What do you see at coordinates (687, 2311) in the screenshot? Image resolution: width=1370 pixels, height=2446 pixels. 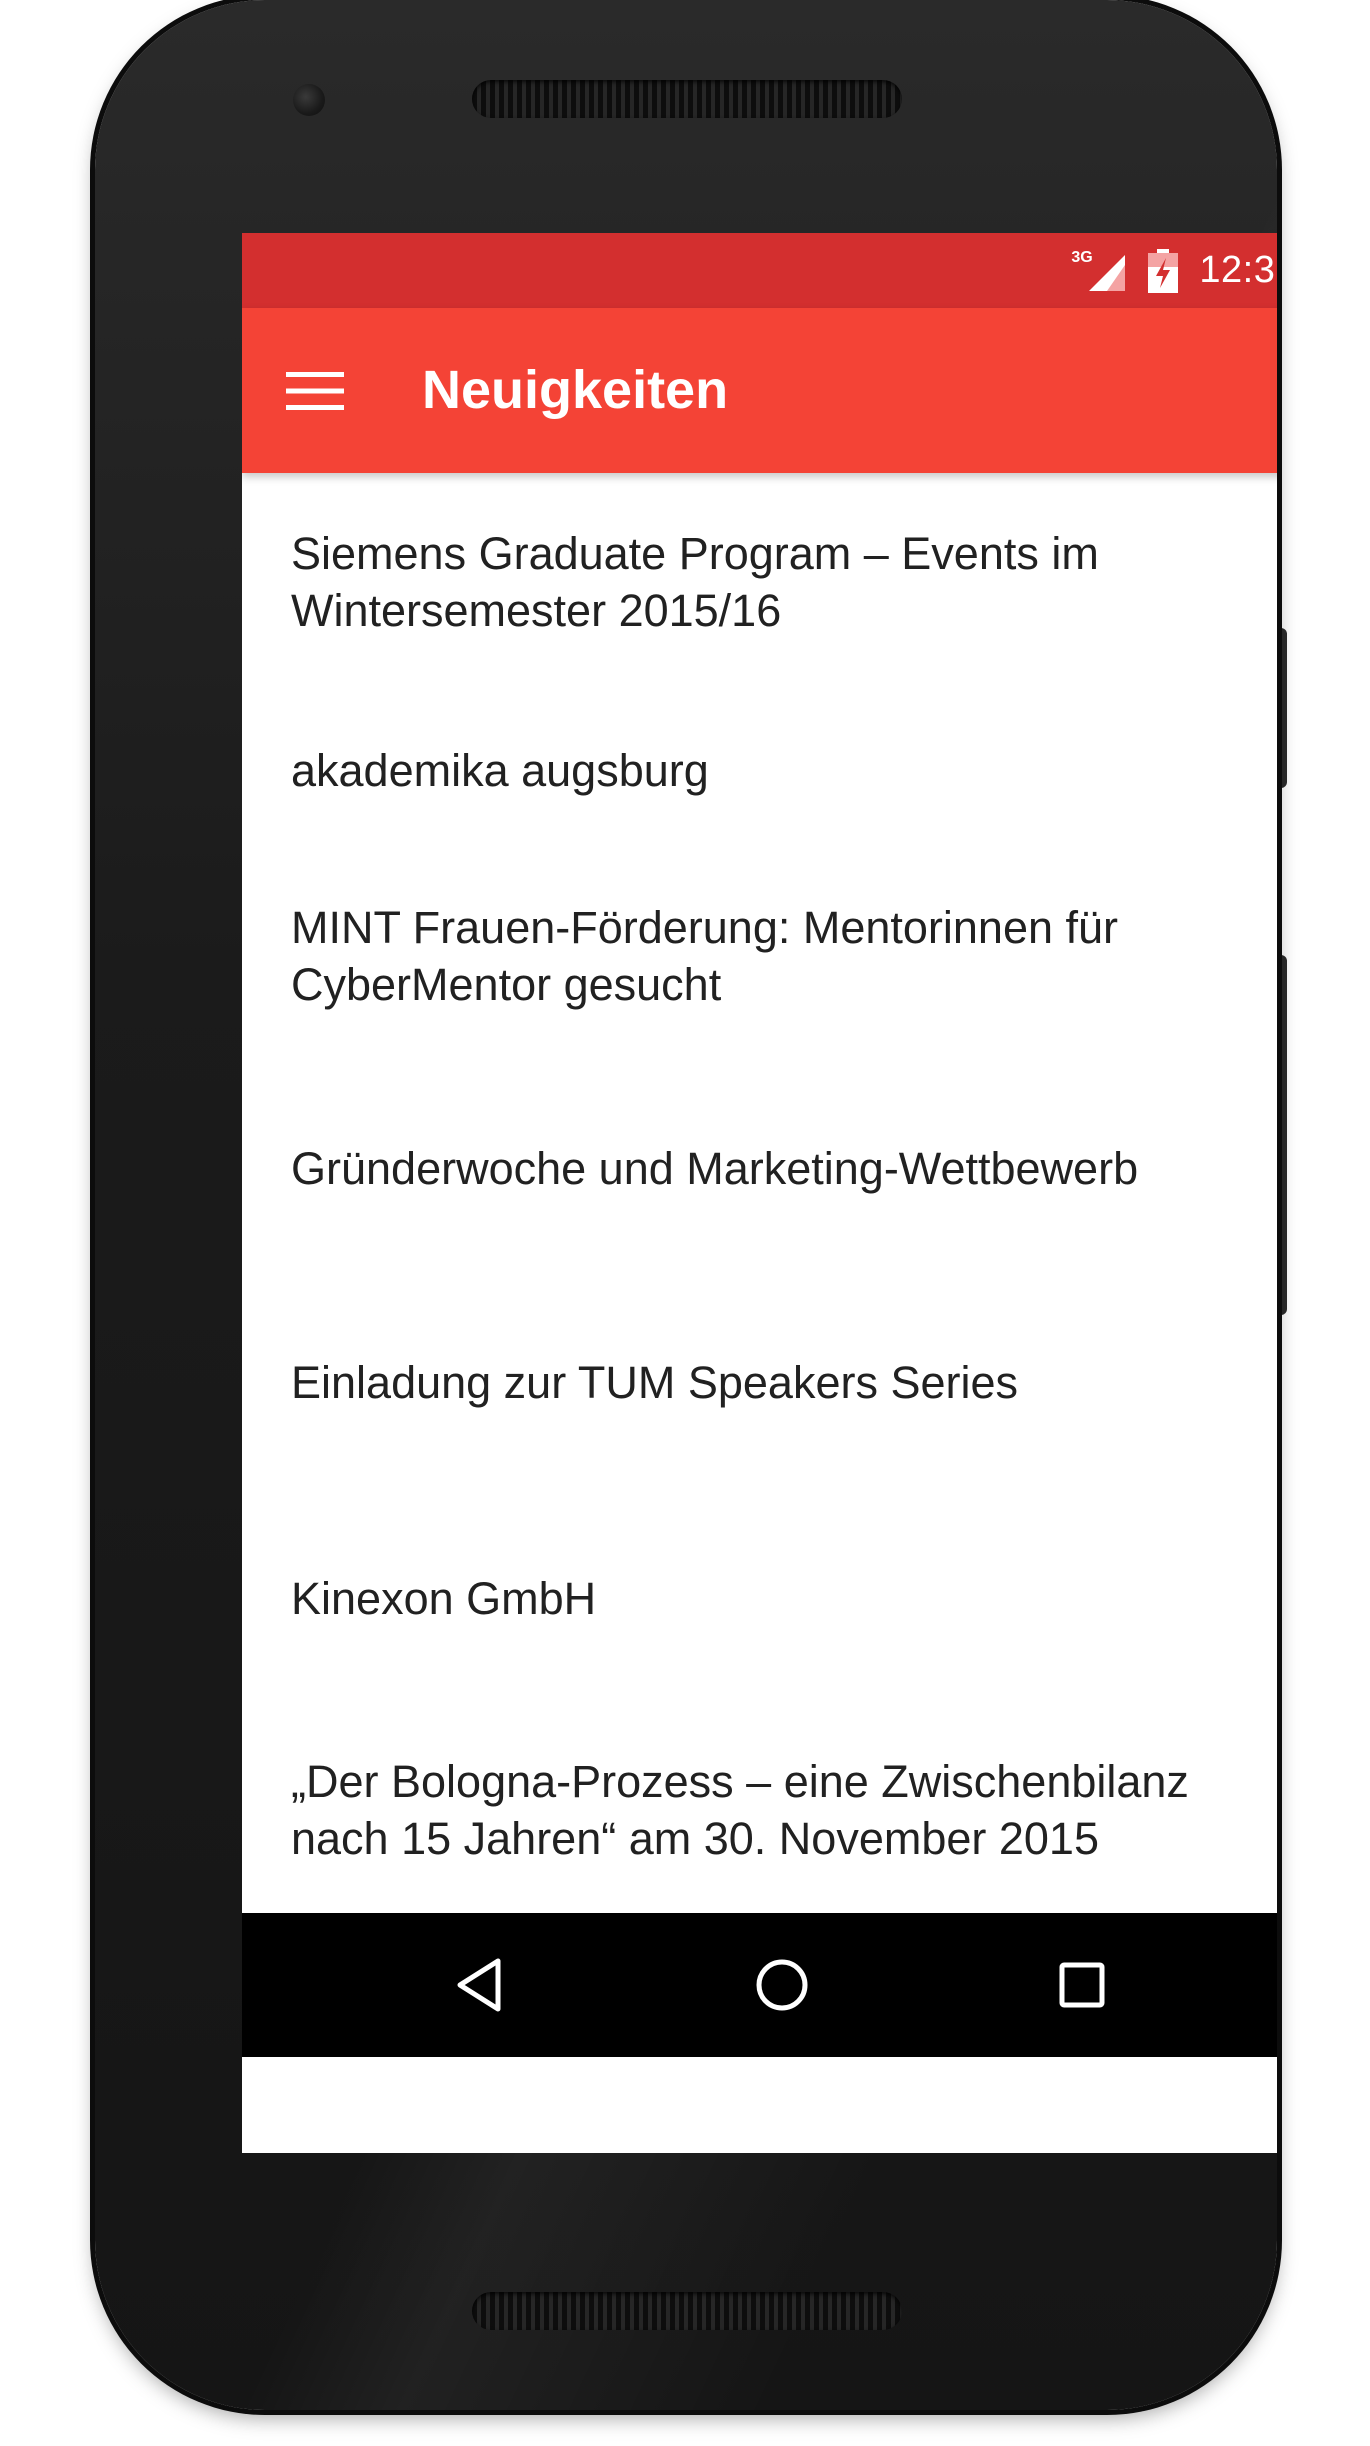 I see `bottom-speaker-grille` at bounding box center [687, 2311].